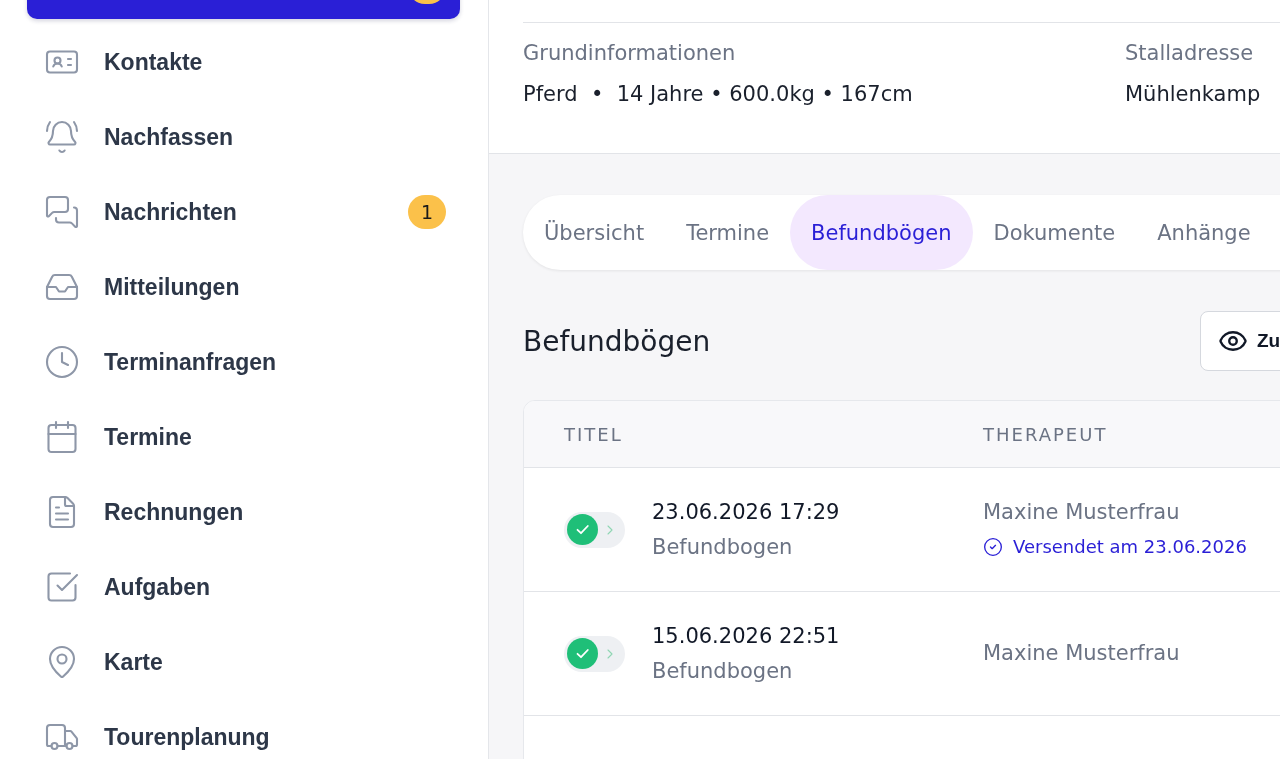 The width and height of the screenshot is (1280, 759). I want to click on form-date: 15.06.2026 22:51, so click(746, 636).